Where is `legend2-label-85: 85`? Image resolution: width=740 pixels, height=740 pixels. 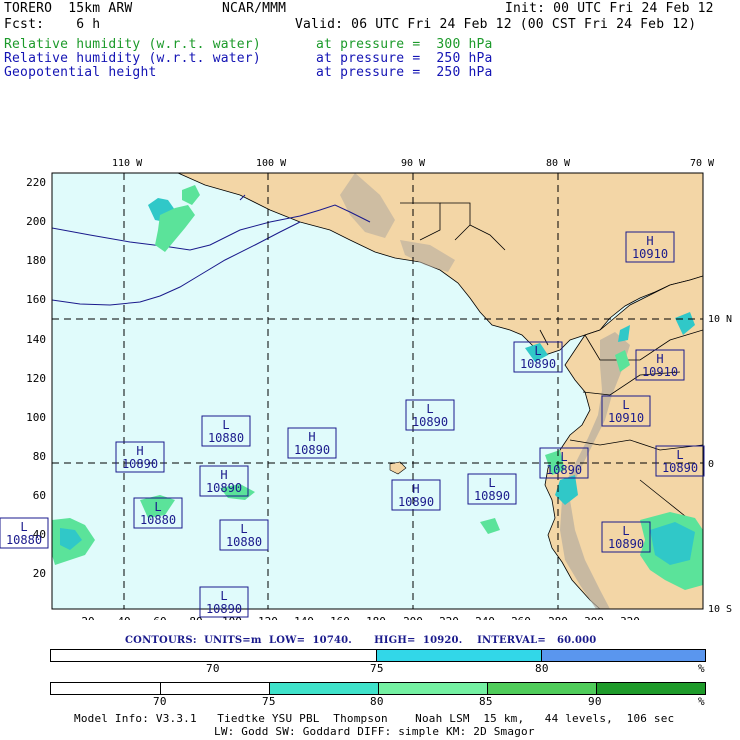 legend2-label-85: 85 is located at coordinates (486, 701).